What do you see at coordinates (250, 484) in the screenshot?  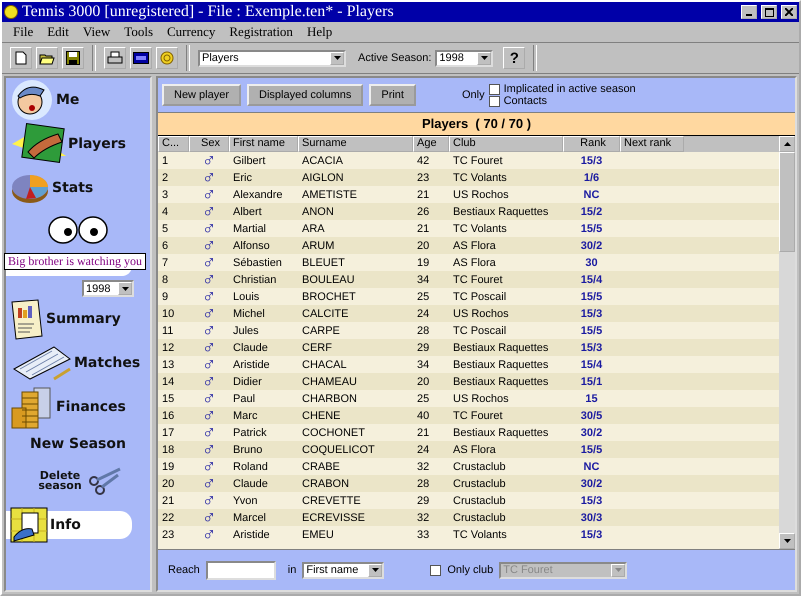 I see `table-cell-text: Claude` at bounding box center [250, 484].